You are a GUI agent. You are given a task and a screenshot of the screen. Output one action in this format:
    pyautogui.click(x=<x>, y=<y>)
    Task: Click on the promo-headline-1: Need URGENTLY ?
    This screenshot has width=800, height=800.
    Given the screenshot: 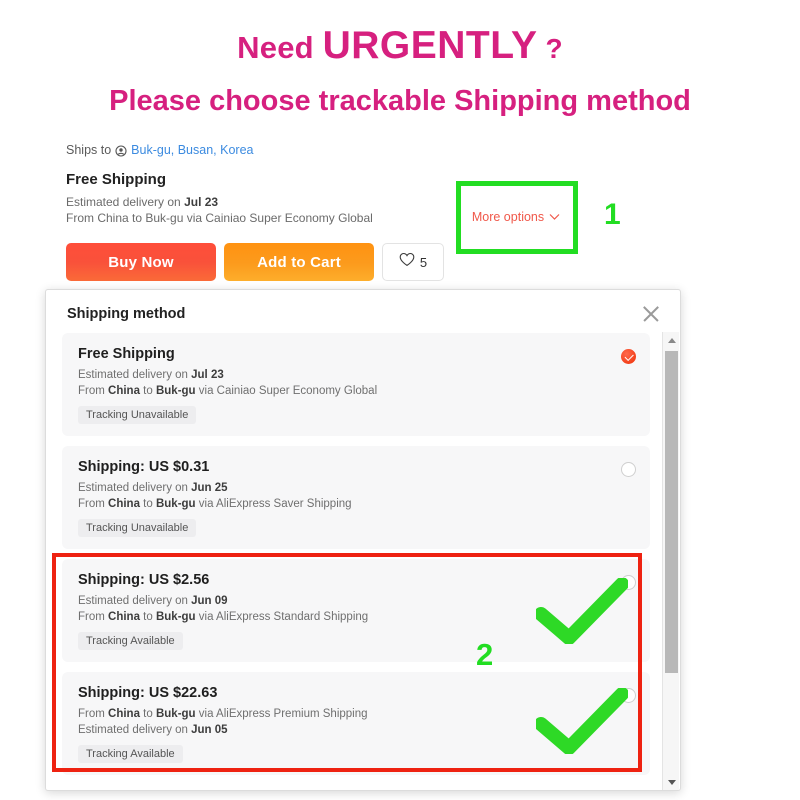 What is the action you would take?
    pyautogui.click(x=400, y=46)
    